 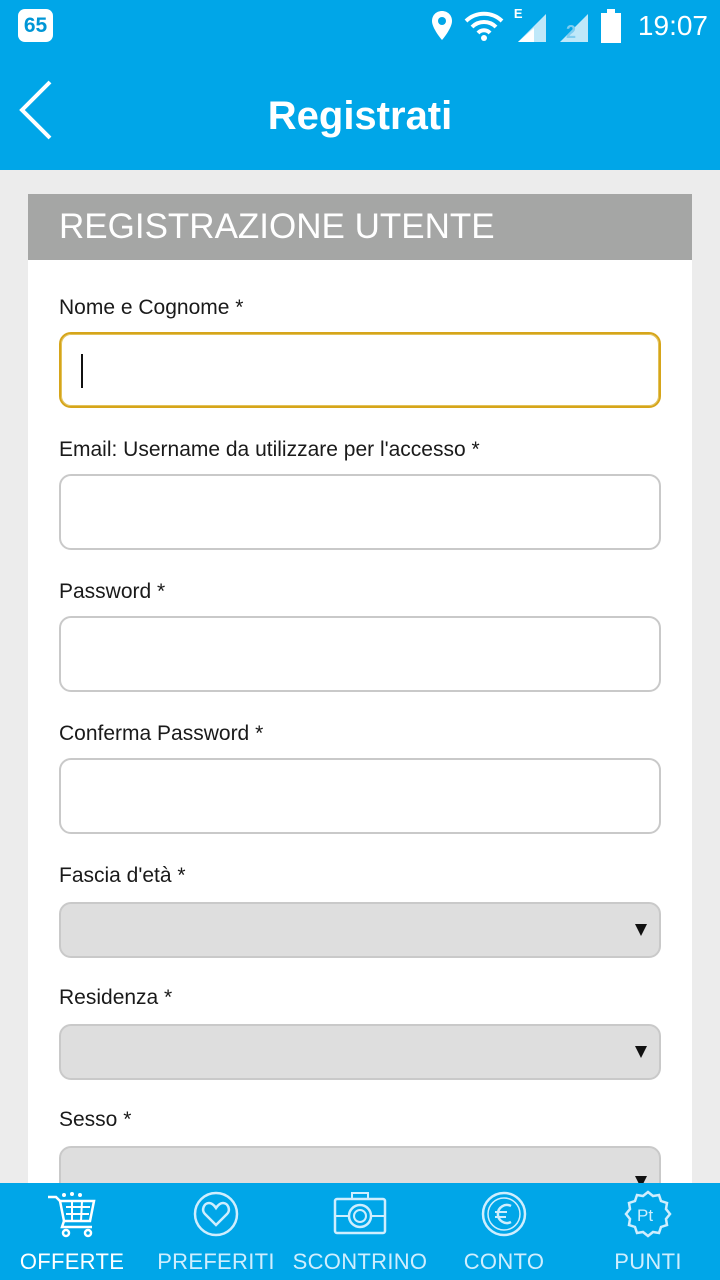 What do you see at coordinates (360, 227) in the screenshot?
I see `section-title: REGISTRAZIONE UTENTE` at bounding box center [360, 227].